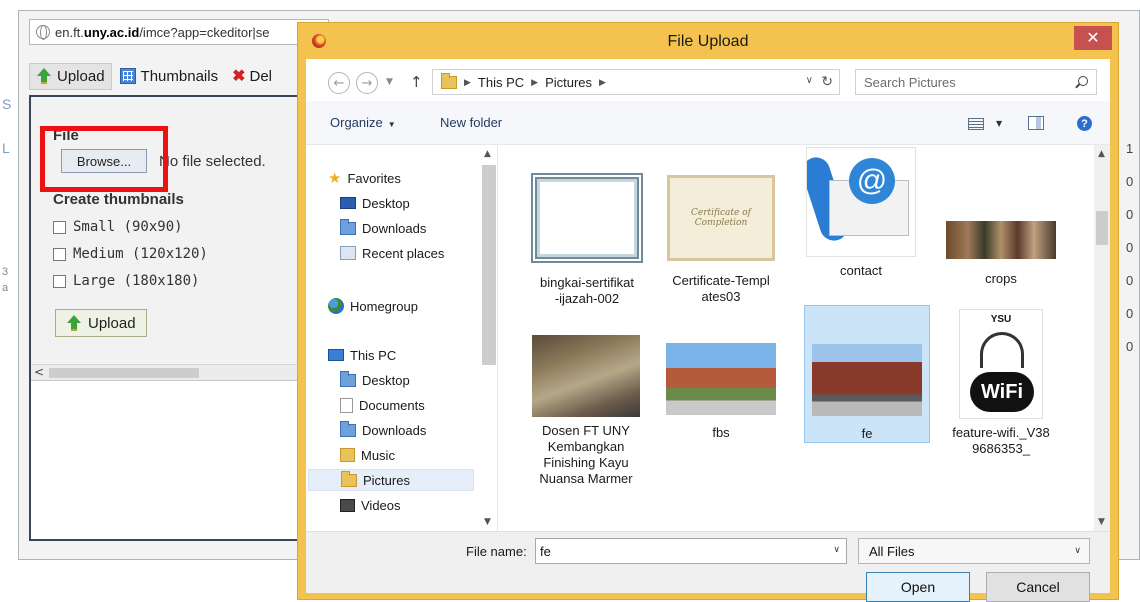 This screenshot has width=1140, height=602. What do you see at coordinates (1102, 338) in the screenshot?
I see `file-list-scrollbar: ▲ ▼` at bounding box center [1102, 338].